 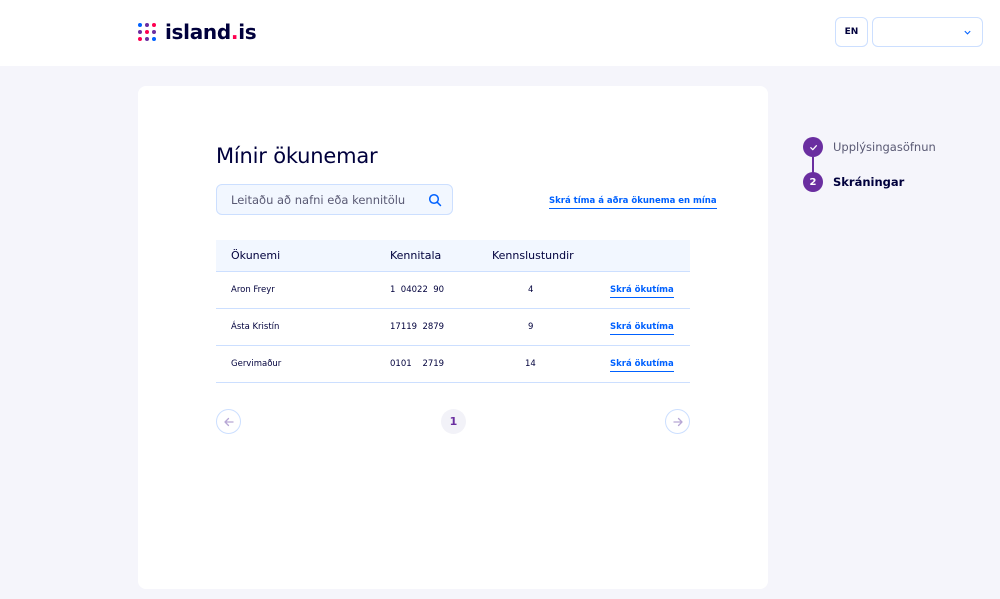 I want to click on table-row: Ásta Kristín 17119 2879 9 Skrá ökutíma, so click(x=453, y=327).